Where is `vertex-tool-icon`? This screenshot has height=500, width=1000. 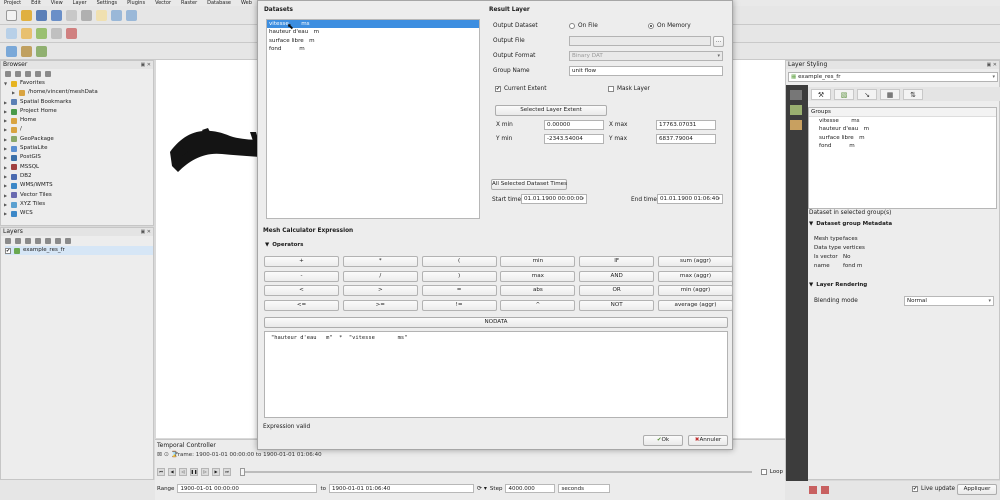
vertex-tool-icon is located at coordinates (56, 33).